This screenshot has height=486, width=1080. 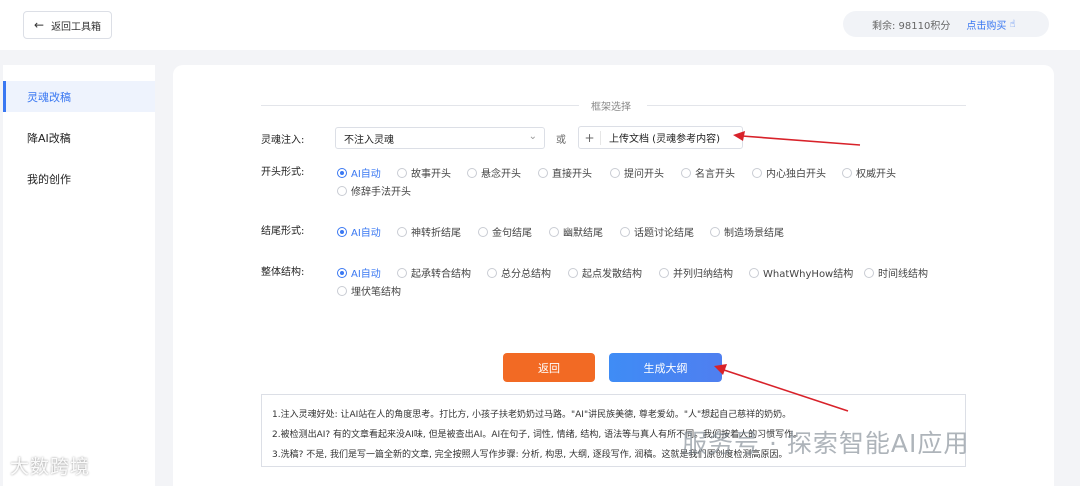 I want to click on or-text: 或, so click(x=561, y=140).